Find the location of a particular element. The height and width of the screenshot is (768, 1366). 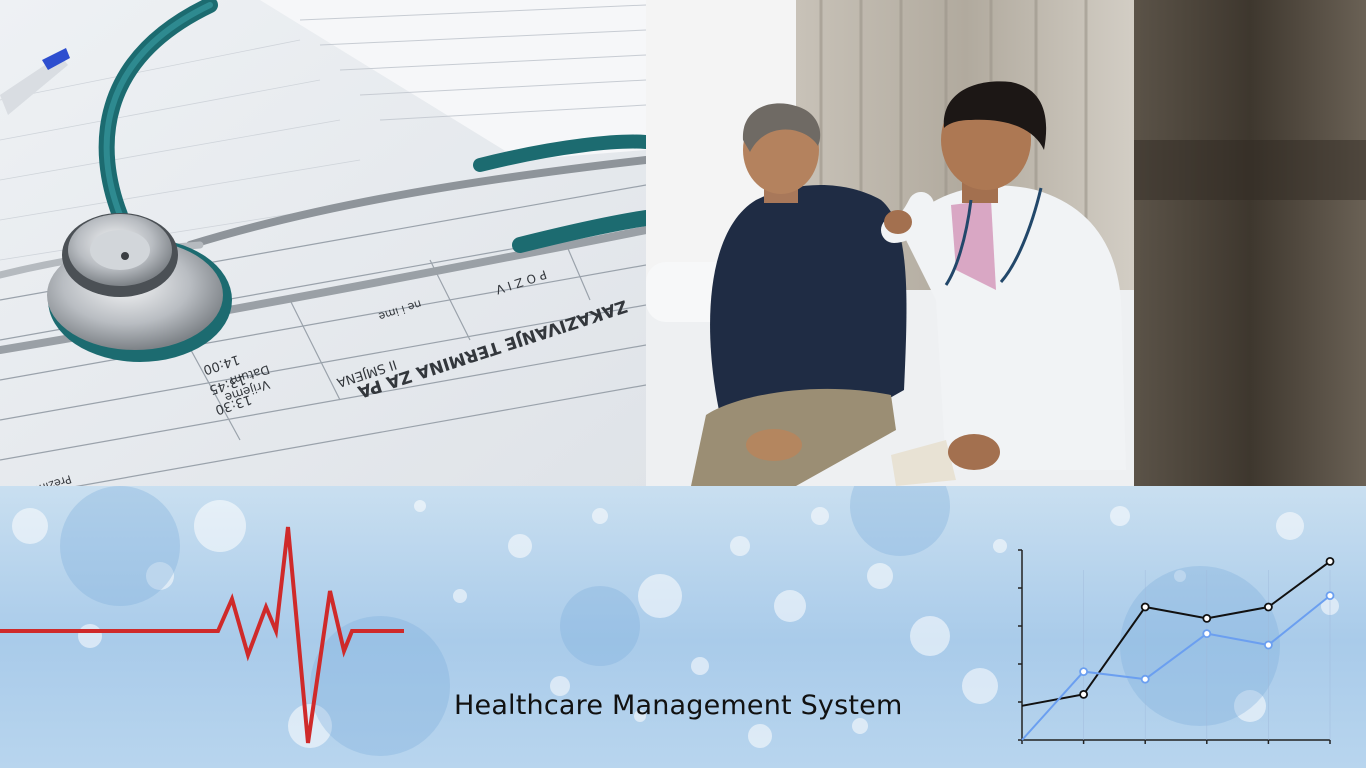

chart-axes is located at coordinates (1174, 646).